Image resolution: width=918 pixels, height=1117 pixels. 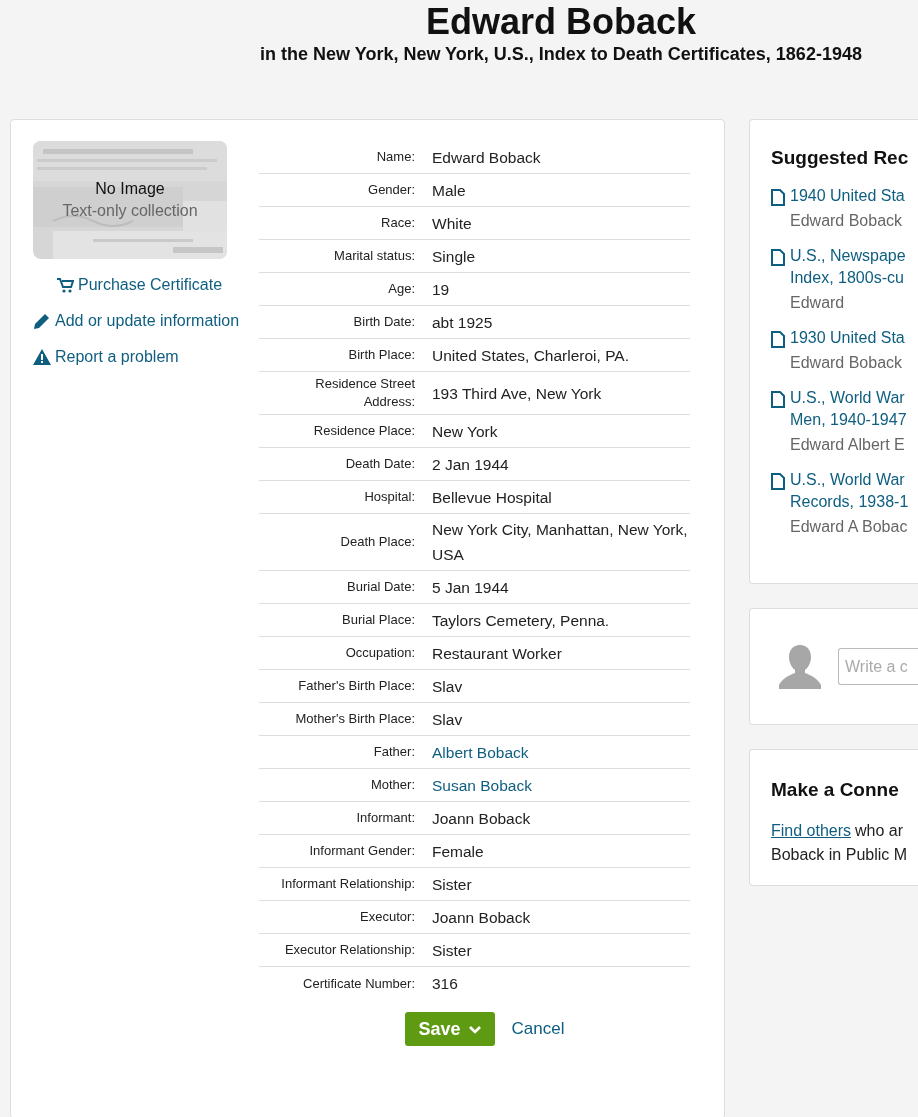 I want to click on cart-icon, so click(x=65, y=285).